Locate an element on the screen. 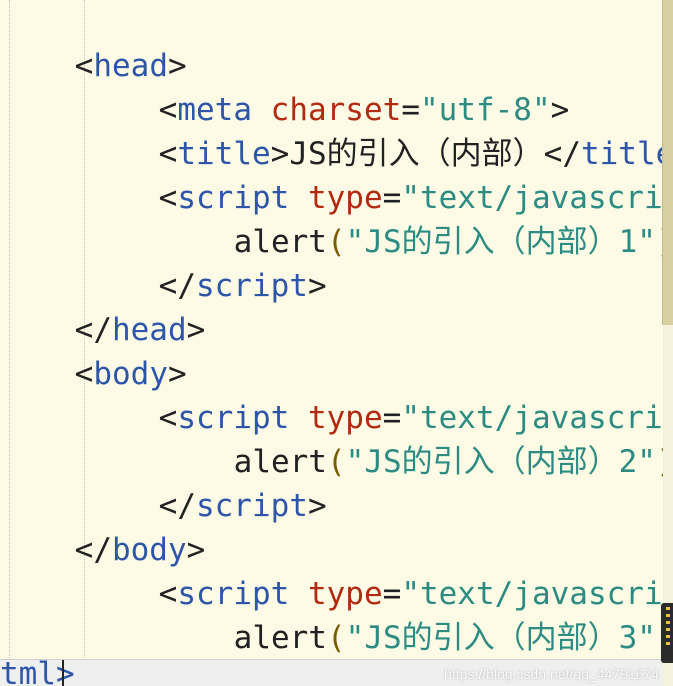 The height and width of the screenshot is (686, 673). minimap-marker-icon is located at coordinates (667, 633).